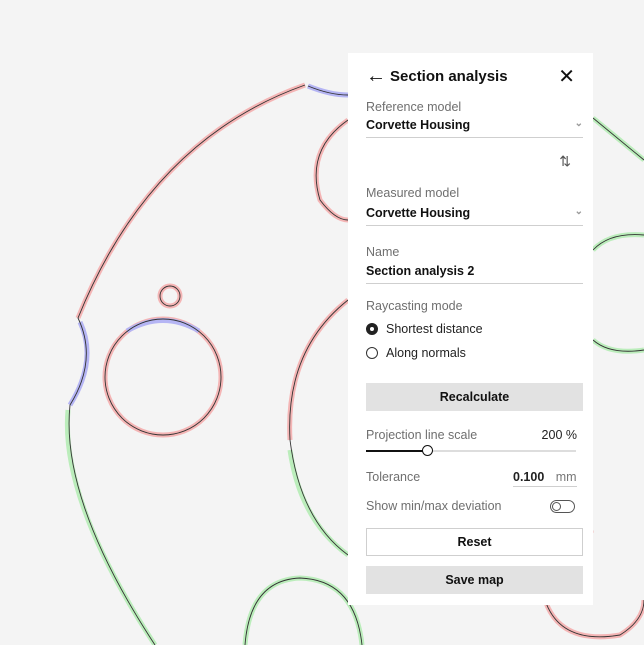  Describe the element at coordinates (78, 363) in the screenshot. I see `outer-notch-under` at that location.